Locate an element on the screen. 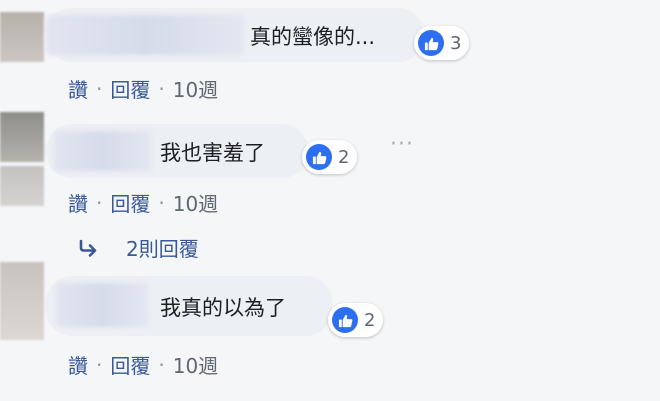  reply-arrow-icon is located at coordinates (88, 248).